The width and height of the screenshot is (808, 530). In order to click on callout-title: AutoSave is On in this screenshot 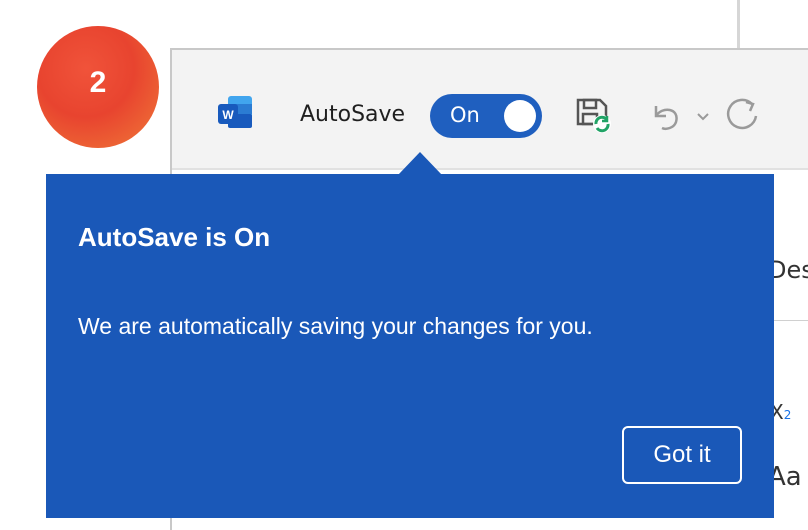, I will do `click(174, 237)`.